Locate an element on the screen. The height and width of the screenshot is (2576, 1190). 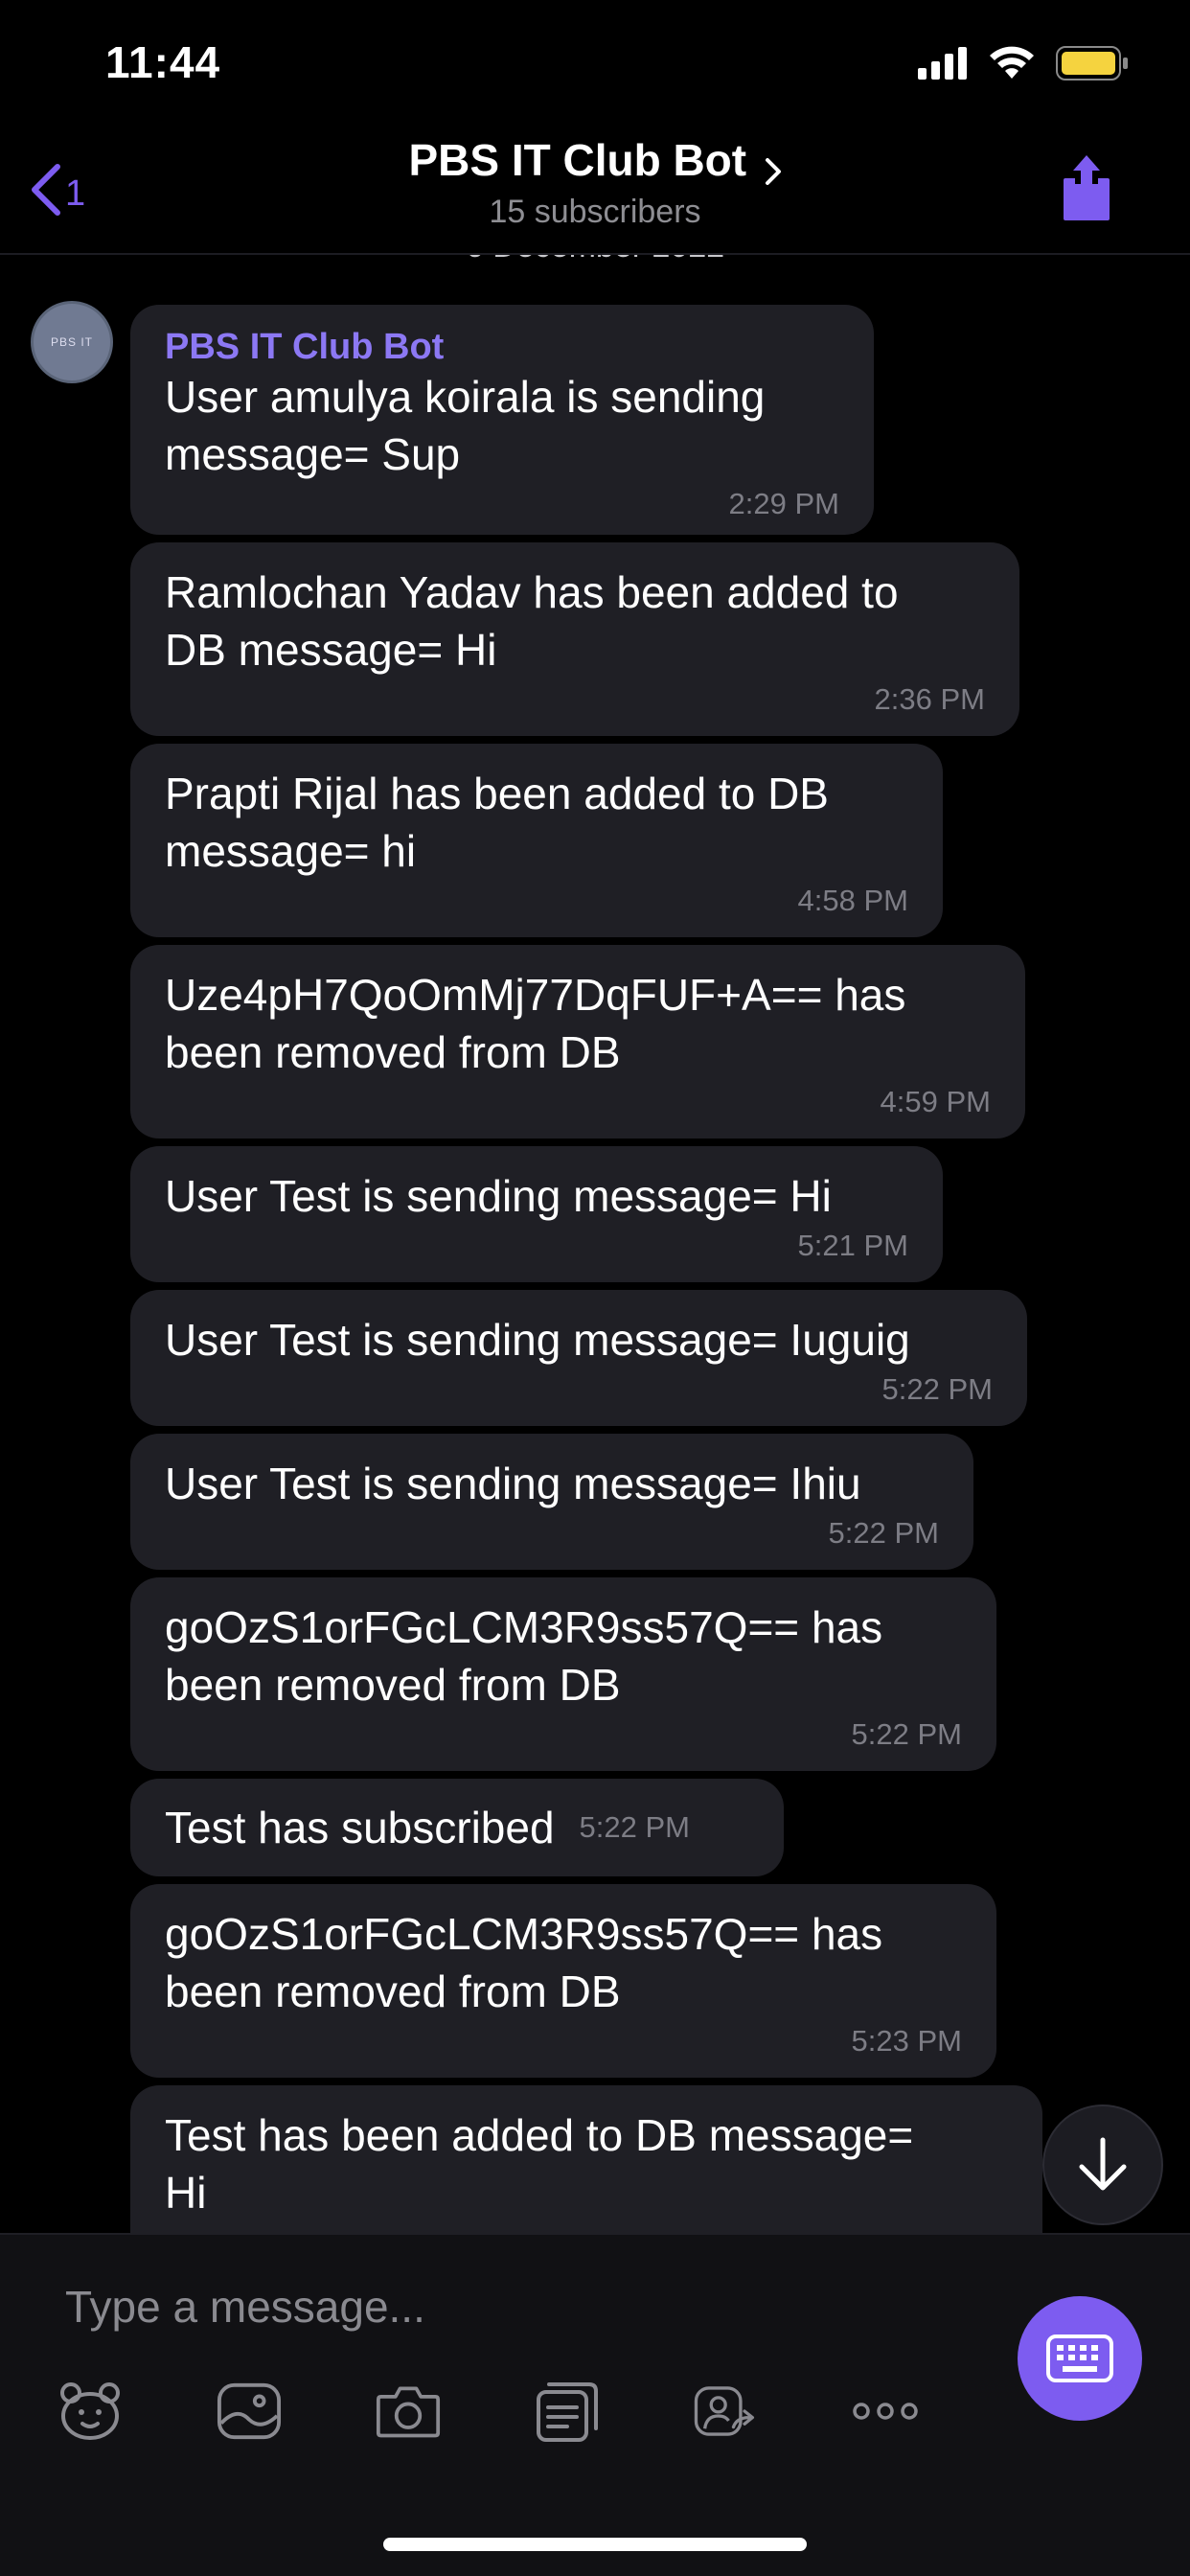
more-button is located at coordinates (886, 2411).